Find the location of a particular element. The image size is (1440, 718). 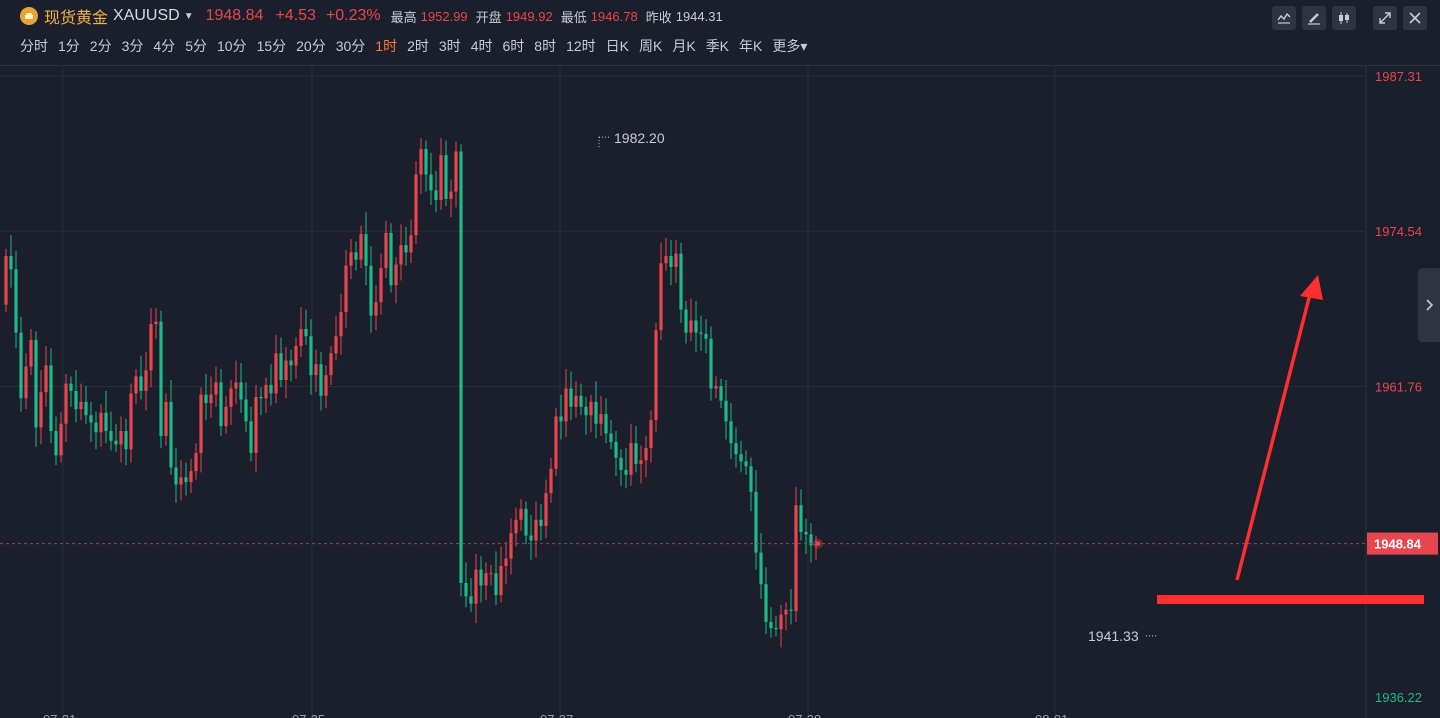

period-tab-6: 10分 is located at coordinates (232, 46).